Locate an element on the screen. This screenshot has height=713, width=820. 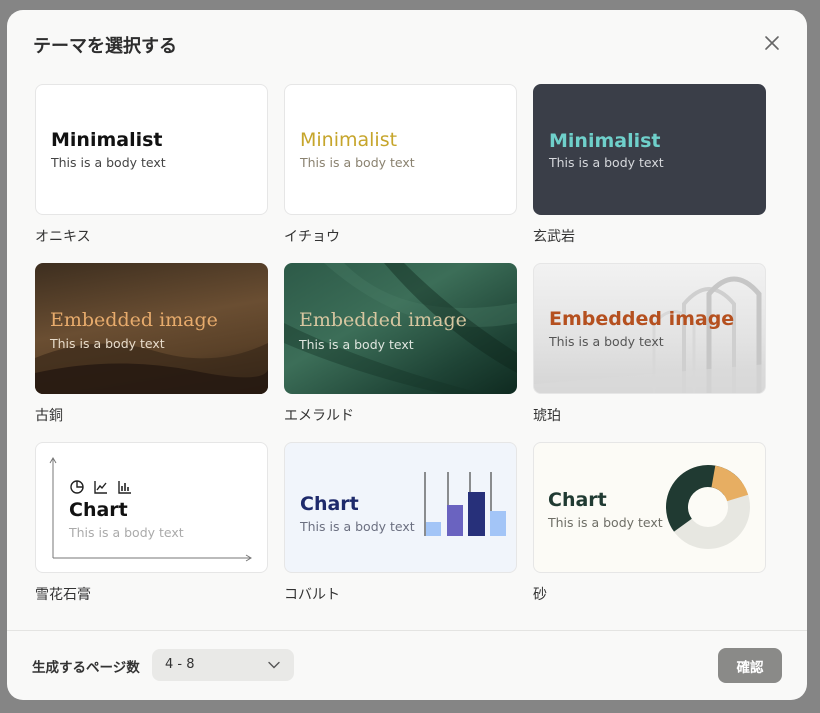
theme-tile-emerald: Embedded image This is a body text エメラルド is located at coordinates (400, 344).